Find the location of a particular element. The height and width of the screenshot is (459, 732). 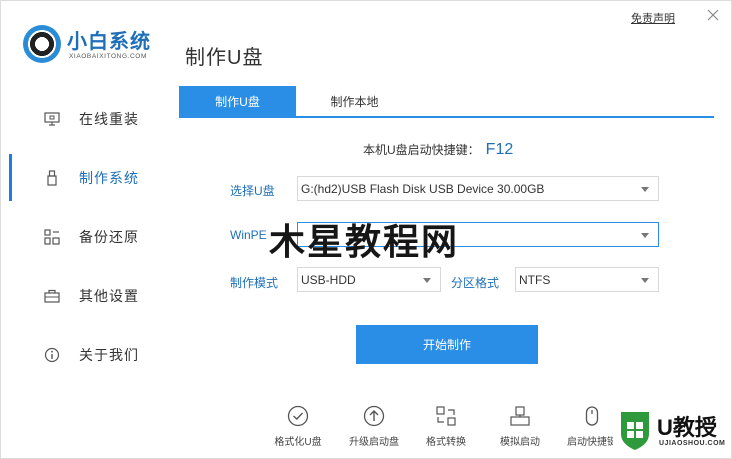

tool-label: 格式转换 is located at coordinates (446, 442).